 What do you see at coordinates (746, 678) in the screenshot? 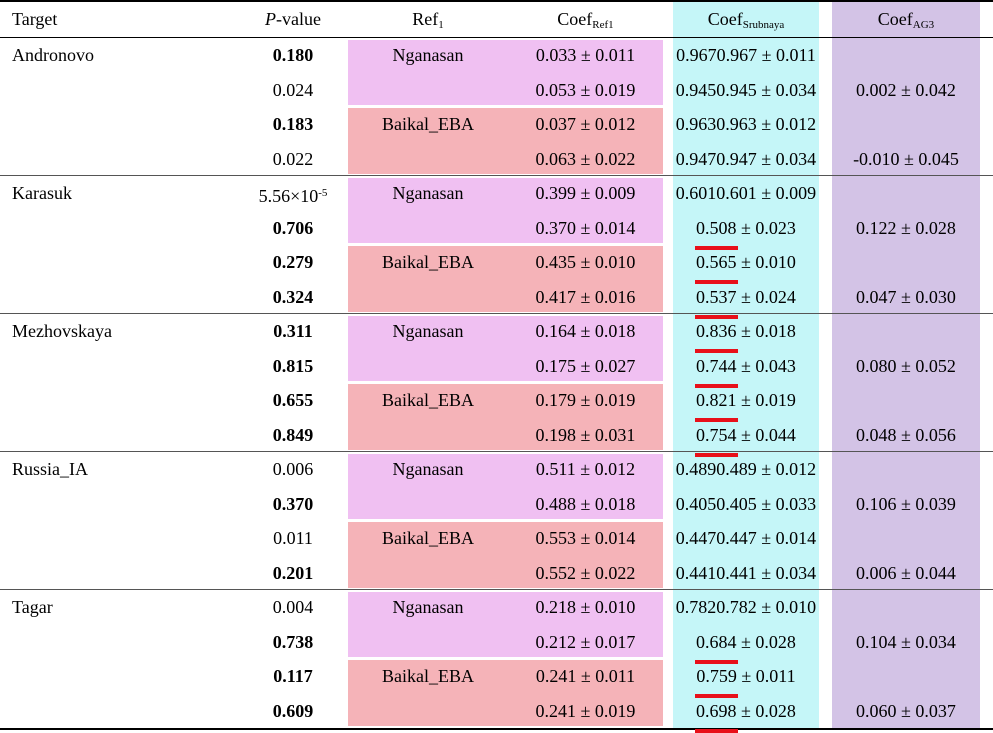
I see `coef-srubnaya-cell: 0.759 ± 0.011` at bounding box center [746, 678].